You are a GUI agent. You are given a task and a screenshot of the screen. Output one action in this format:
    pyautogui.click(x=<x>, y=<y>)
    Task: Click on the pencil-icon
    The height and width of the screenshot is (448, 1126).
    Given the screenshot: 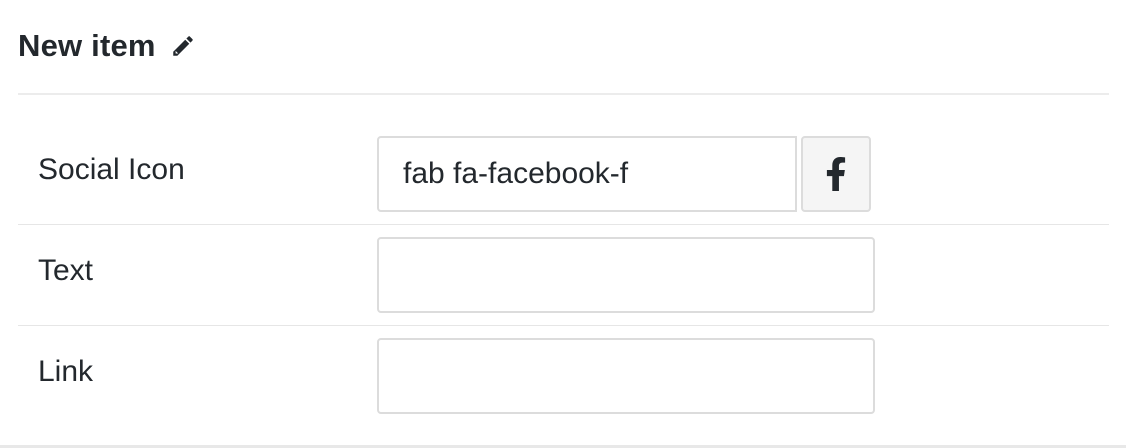 What is the action you would take?
    pyautogui.click(x=182, y=46)
    